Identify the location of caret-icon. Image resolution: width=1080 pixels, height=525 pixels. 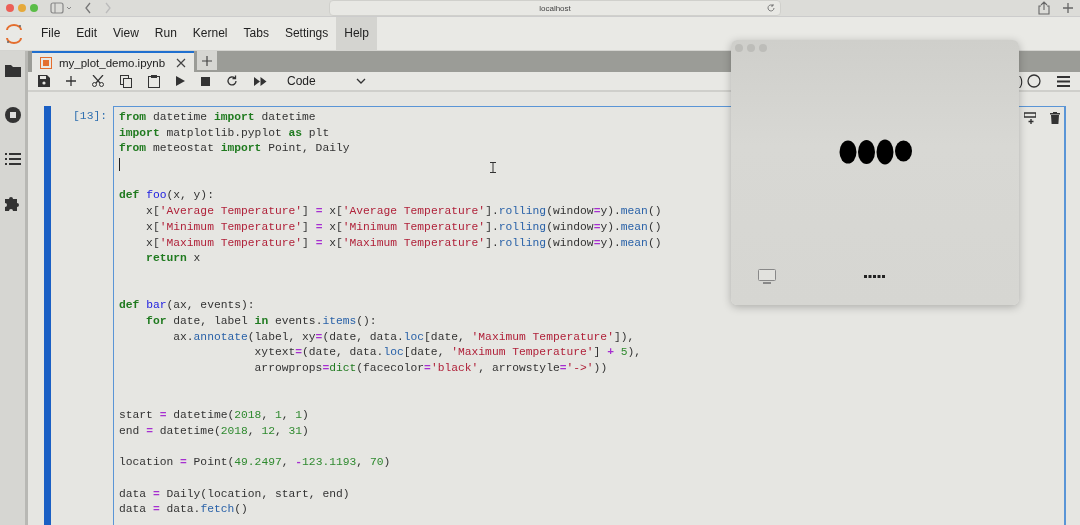
(360, 81).